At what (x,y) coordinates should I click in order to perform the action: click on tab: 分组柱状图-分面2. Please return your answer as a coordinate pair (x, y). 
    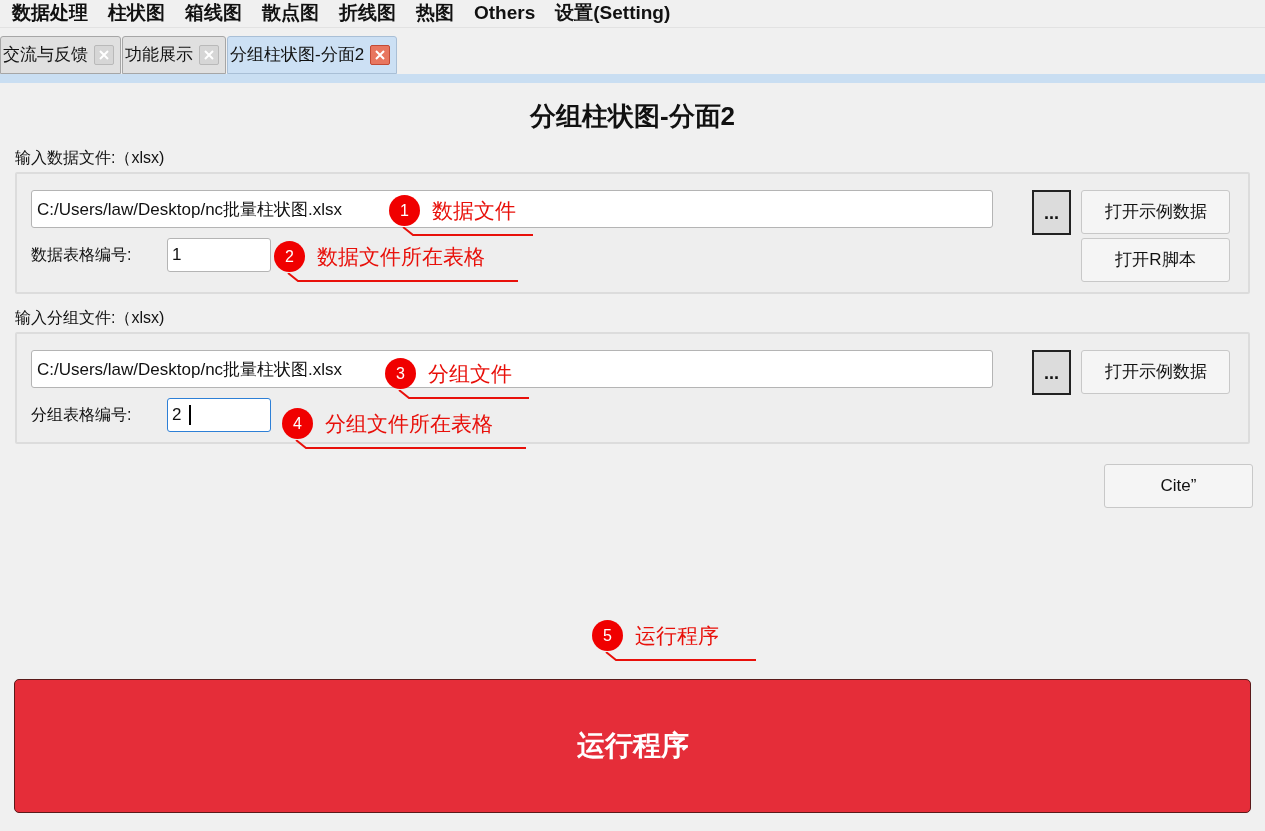
    Looking at the image, I should click on (312, 55).